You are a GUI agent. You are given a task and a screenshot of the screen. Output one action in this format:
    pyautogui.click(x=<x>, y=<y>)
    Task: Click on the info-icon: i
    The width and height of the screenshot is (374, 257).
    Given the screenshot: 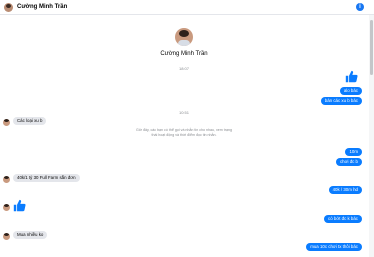 What is the action you would take?
    pyautogui.click(x=360, y=7)
    